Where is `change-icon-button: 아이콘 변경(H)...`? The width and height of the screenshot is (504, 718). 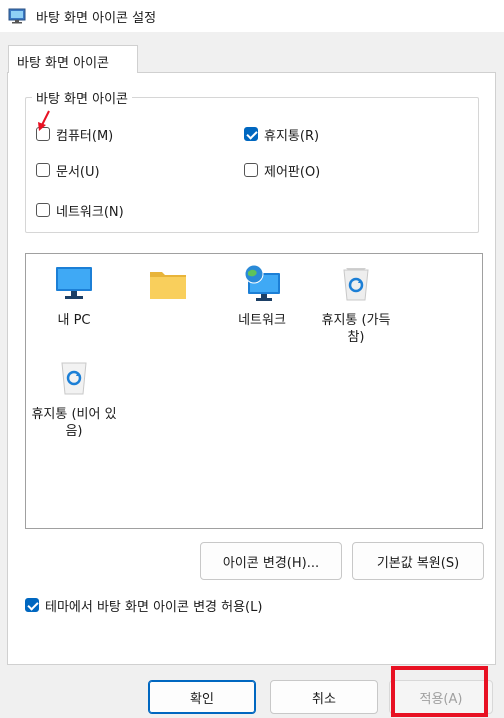
change-icon-button: 아이콘 변경(H)... is located at coordinates (271, 561).